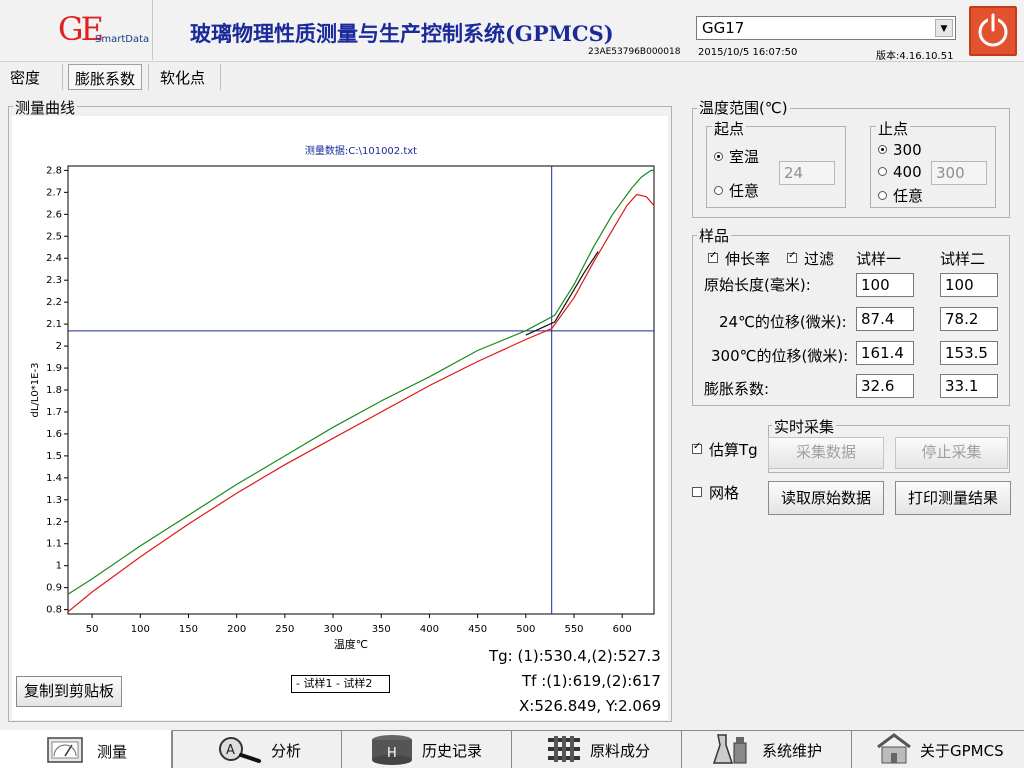 Image resolution: width=1024 pixels, height=768 pixels. Describe the element at coordinates (54, 236) in the screenshot. I see `y-tick-label: 2.5` at that location.